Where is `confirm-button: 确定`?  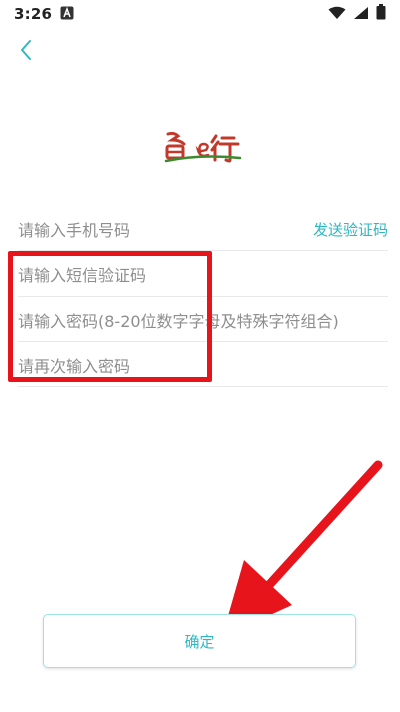
confirm-button: 确定 is located at coordinates (199, 641).